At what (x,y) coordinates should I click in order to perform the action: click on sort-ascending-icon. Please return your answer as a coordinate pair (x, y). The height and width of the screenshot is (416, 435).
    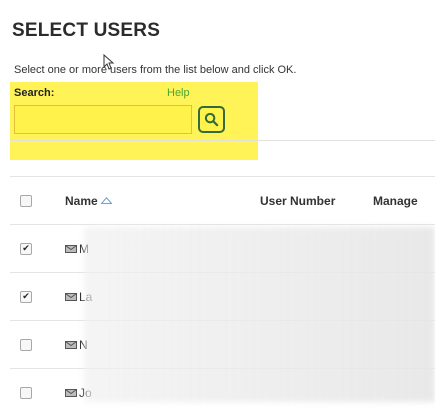
    Looking at the image, I should click on (106, 200).